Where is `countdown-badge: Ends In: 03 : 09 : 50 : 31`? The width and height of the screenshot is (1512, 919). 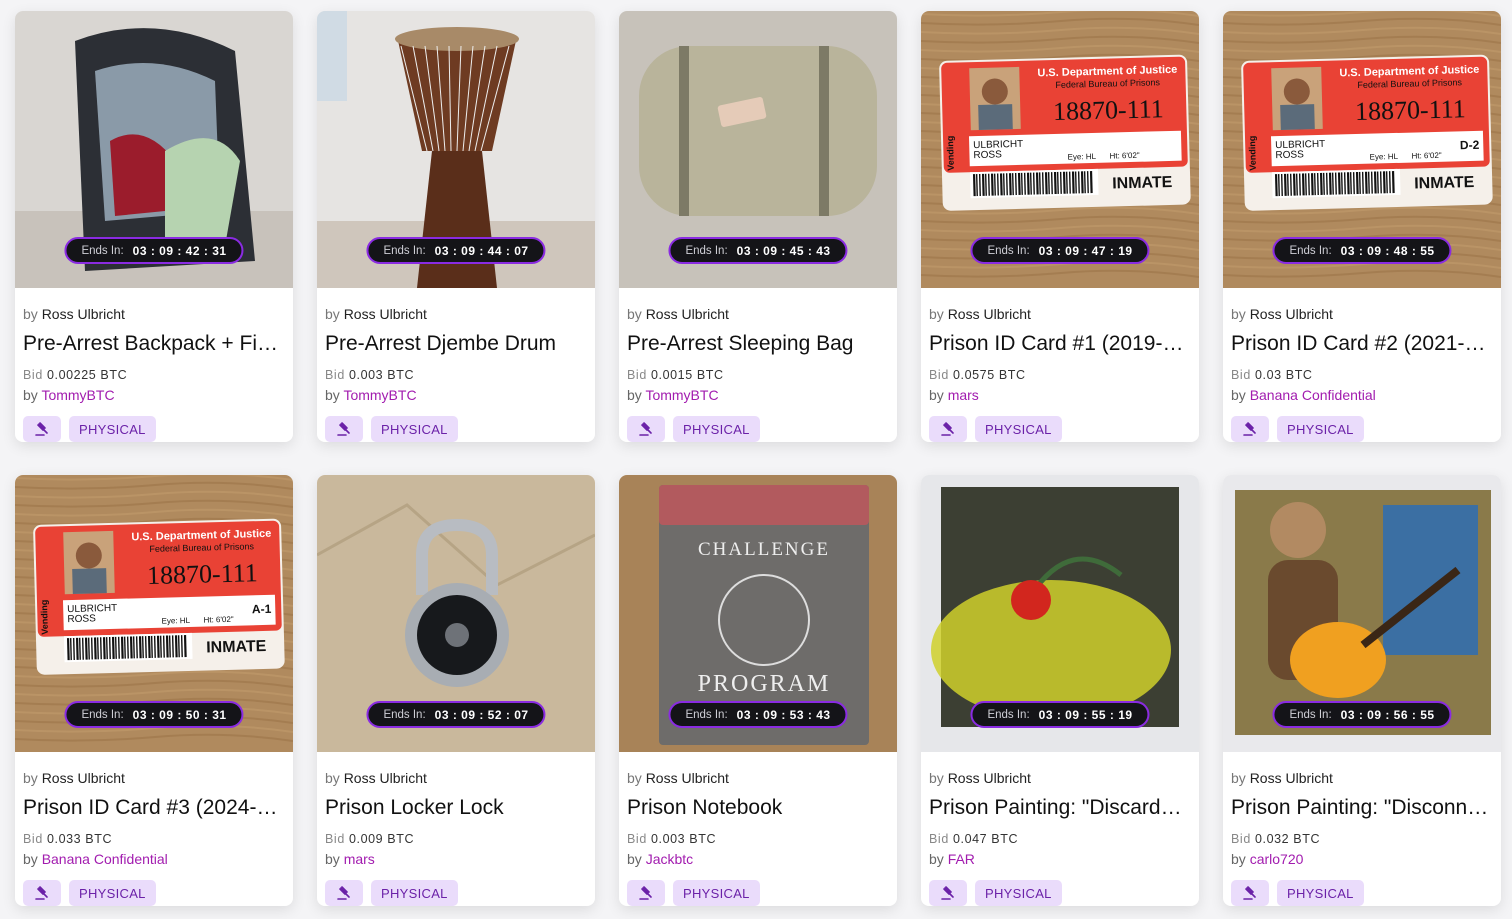
countdown-badge: Ends In: 03 : 09 : 50 : 31 is located at coordinates (154, 714).